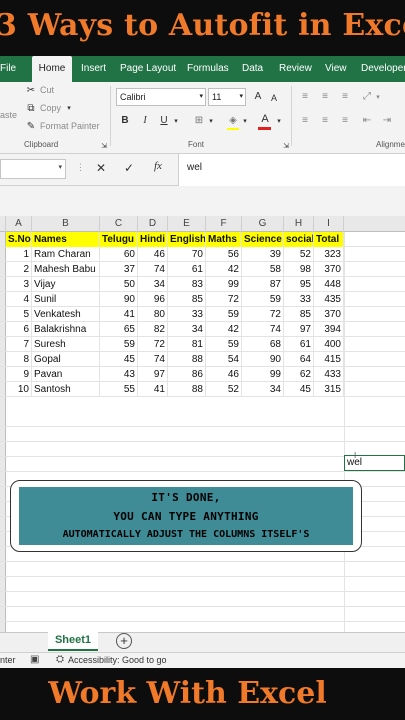 The height and width of the screenshot is (720, 405). I want to click on cell-english: 88, so click(187, 359).